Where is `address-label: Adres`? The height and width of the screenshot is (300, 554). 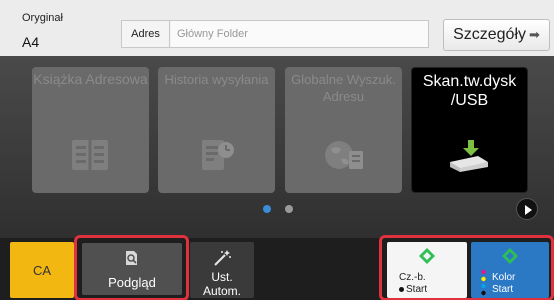 address-label: Adres is located at coordinates (146, 34).